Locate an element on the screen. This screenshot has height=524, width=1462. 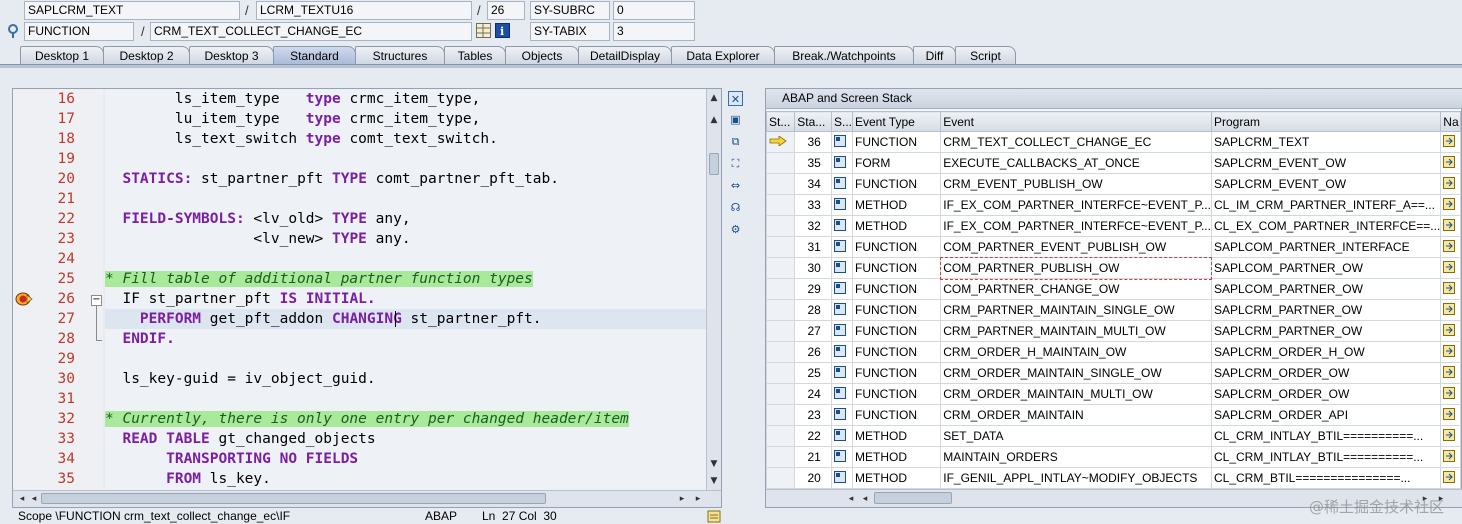
tab-break-watchpoints: Break./Watchpoints is located at coordinates (844, 55).